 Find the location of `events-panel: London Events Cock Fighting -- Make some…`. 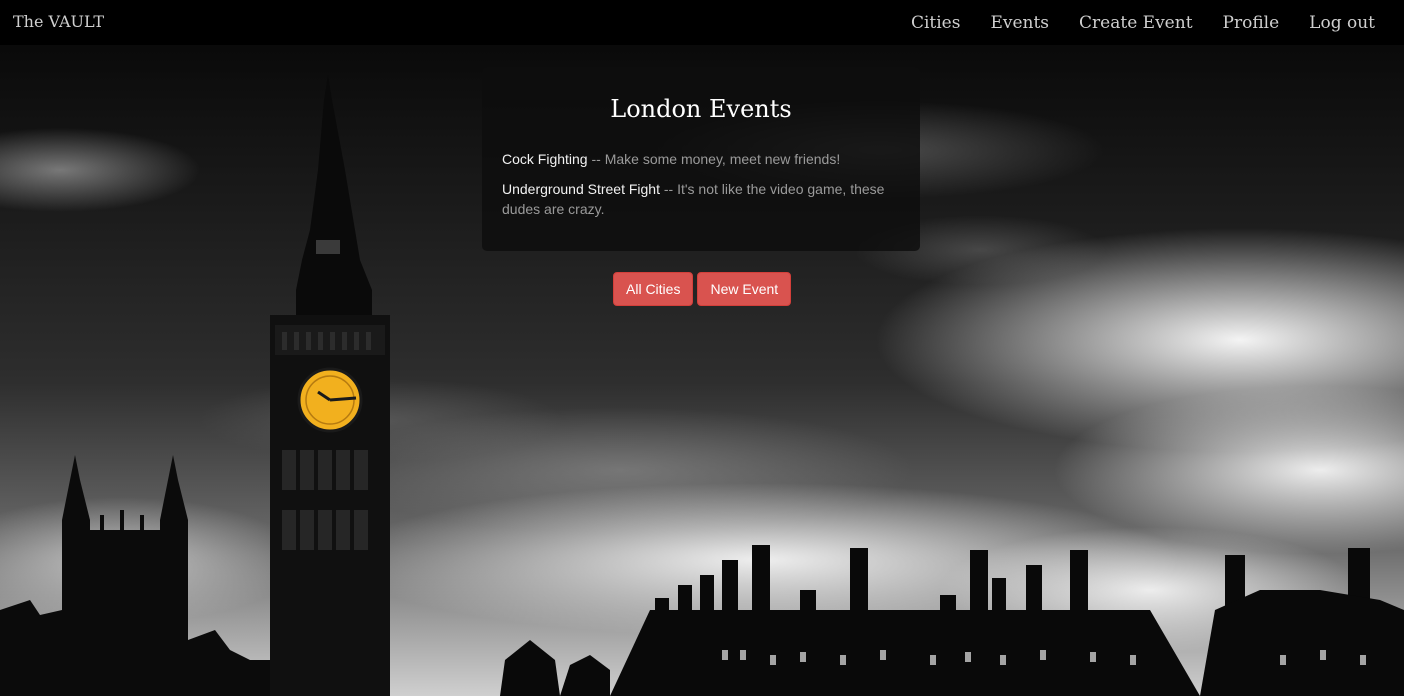

events-panel: London Events Cock Fighting -- Make some… is located at coordinates (701, 159).